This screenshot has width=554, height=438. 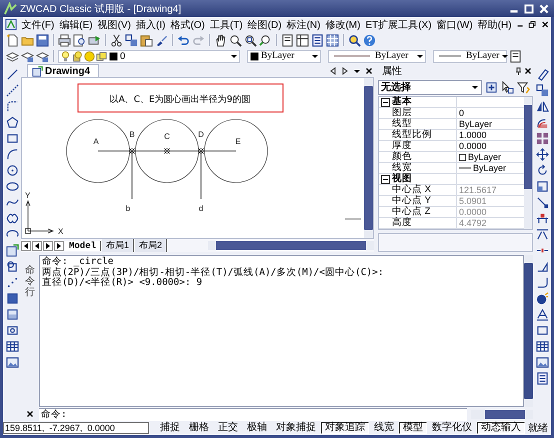 What do you see at coordinates (151, 245) in the screenshot?
I see `layout-tab: 布局2` at bounding box center [151, 245].